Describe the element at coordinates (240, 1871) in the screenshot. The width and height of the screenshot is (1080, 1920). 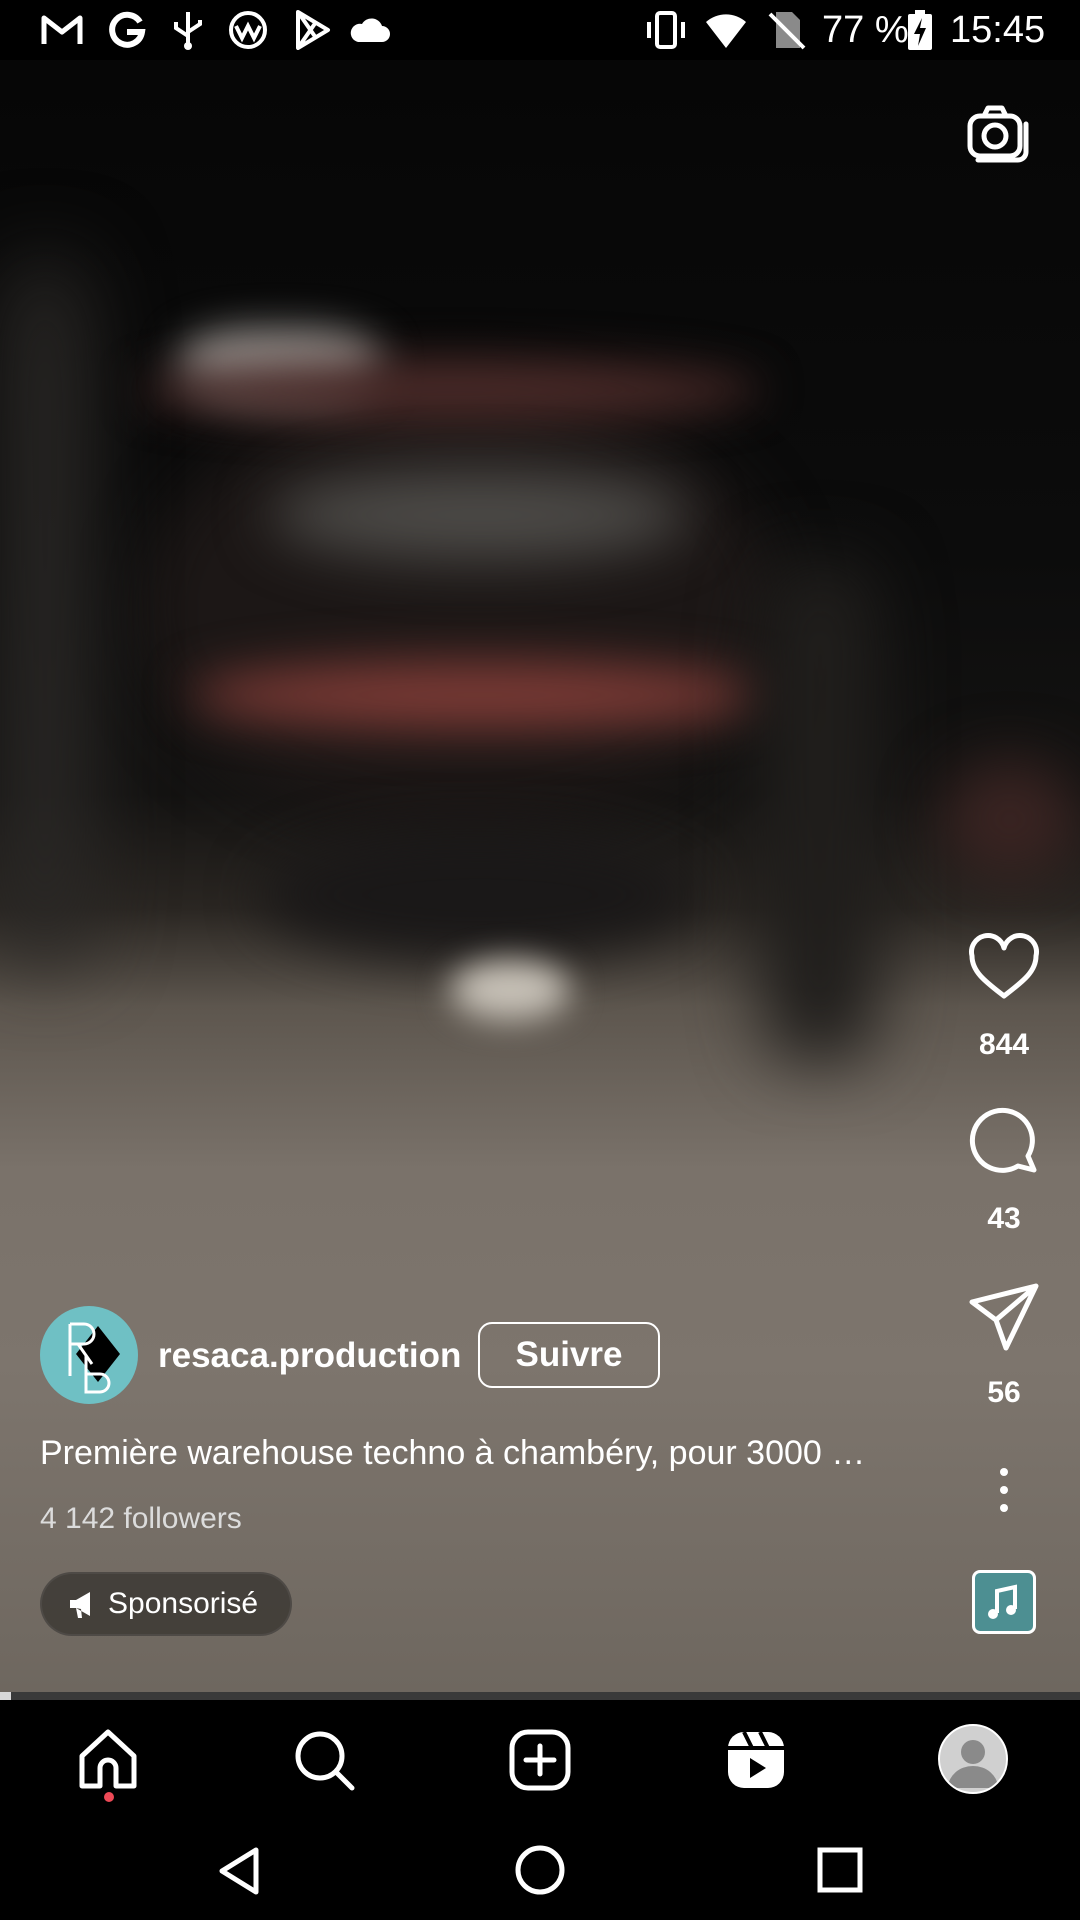
I see `back-icon` at that location.